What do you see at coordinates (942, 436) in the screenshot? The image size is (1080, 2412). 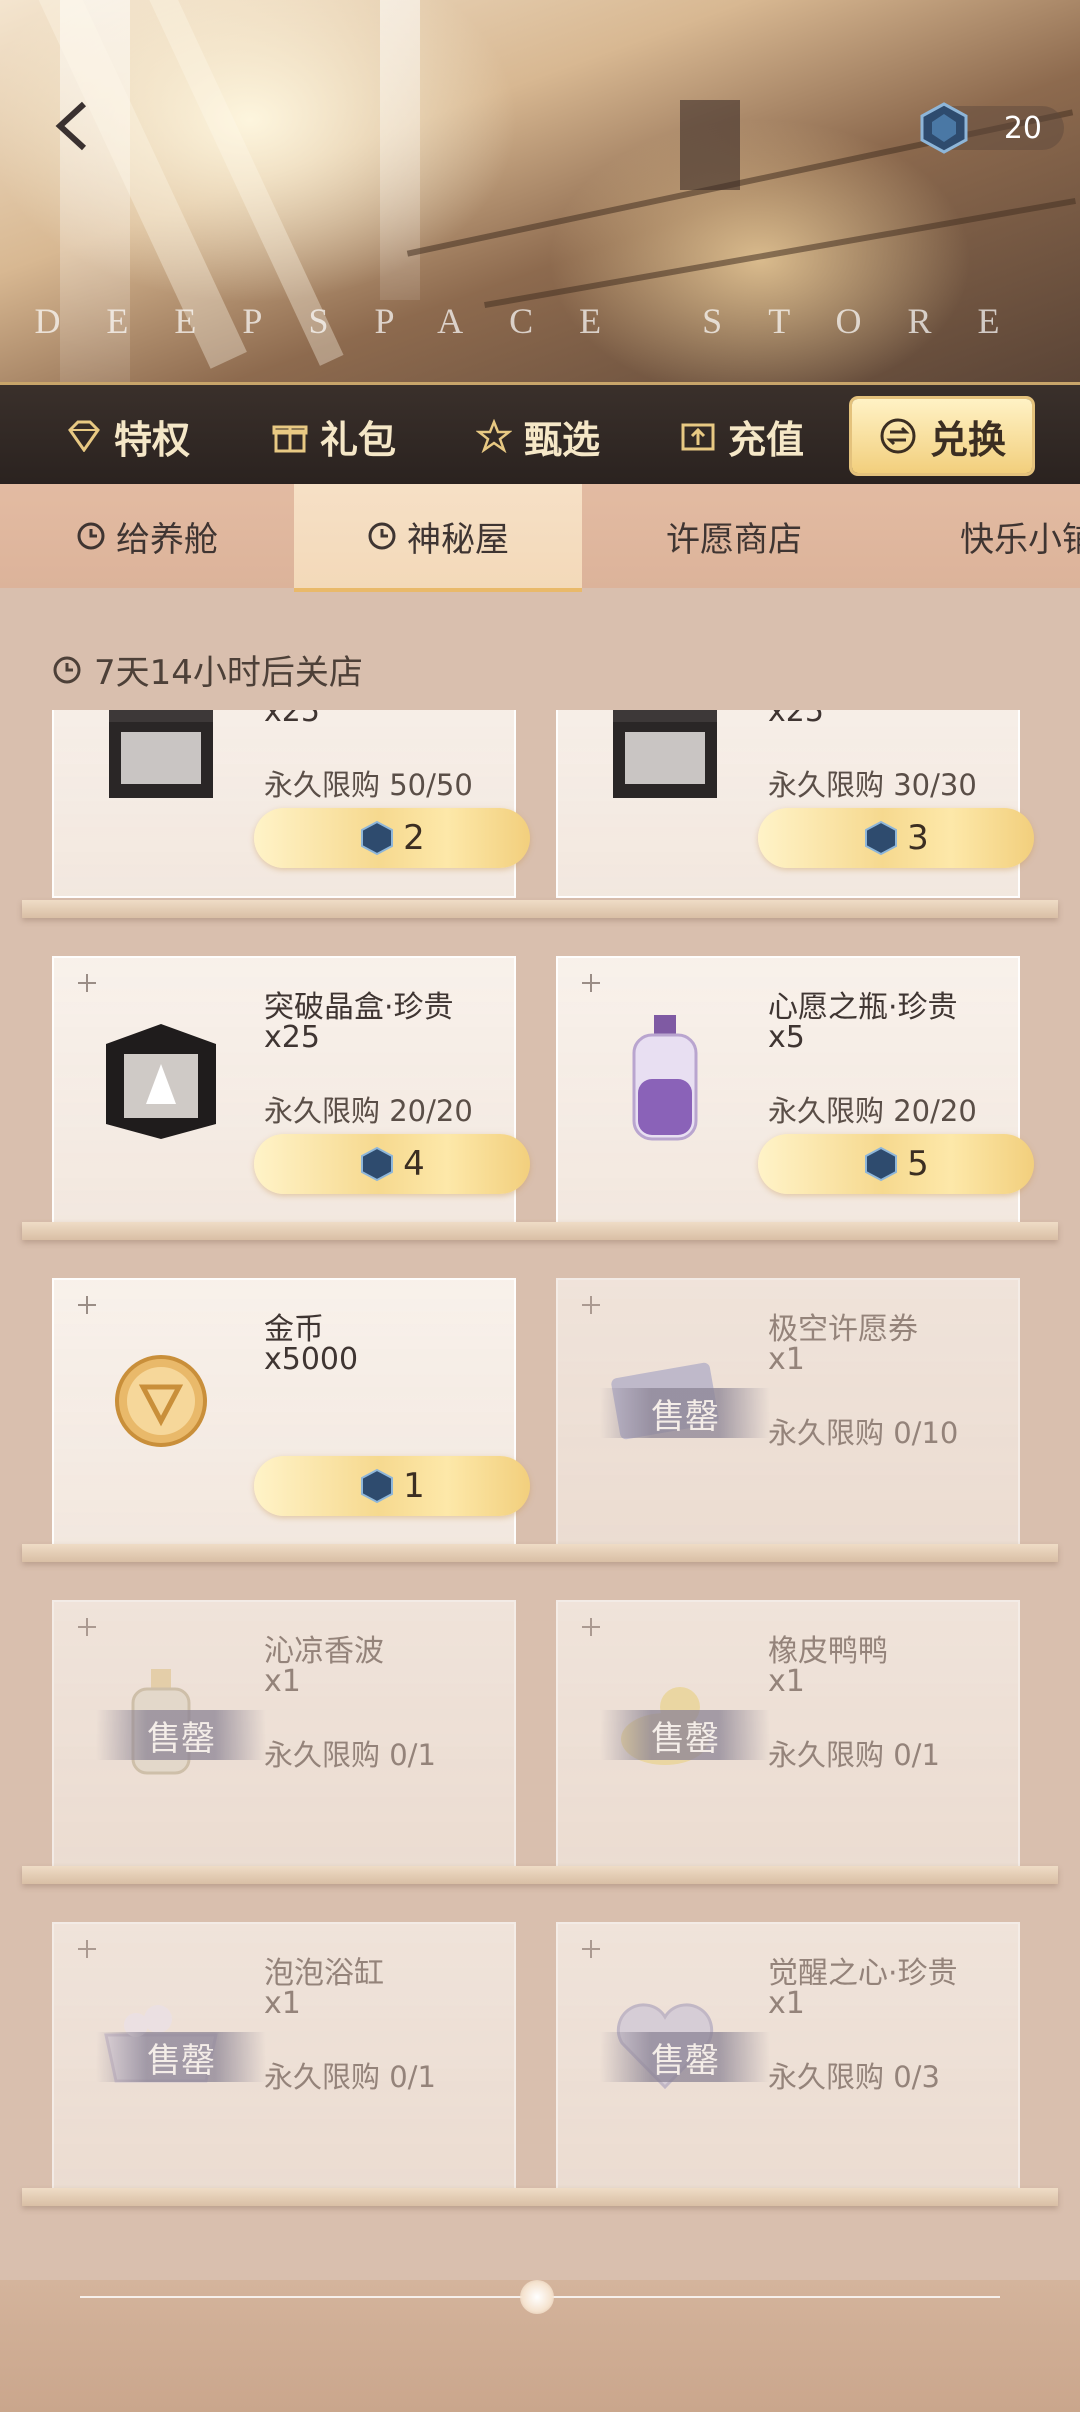 I see `tab-exchange: 兑换` at bounding box center [942, 436].